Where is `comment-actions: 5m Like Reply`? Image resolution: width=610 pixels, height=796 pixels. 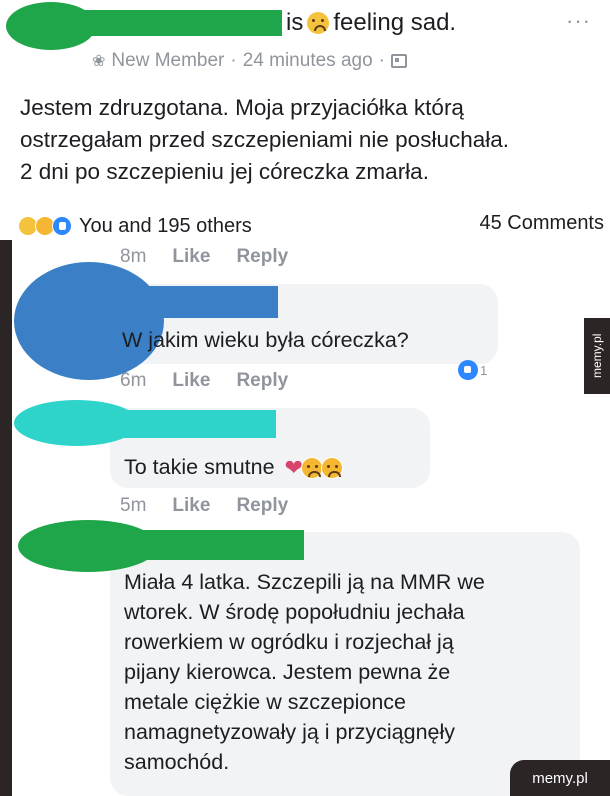
comment-actions: 5m Like Reply is located at coordinates (204, 506).